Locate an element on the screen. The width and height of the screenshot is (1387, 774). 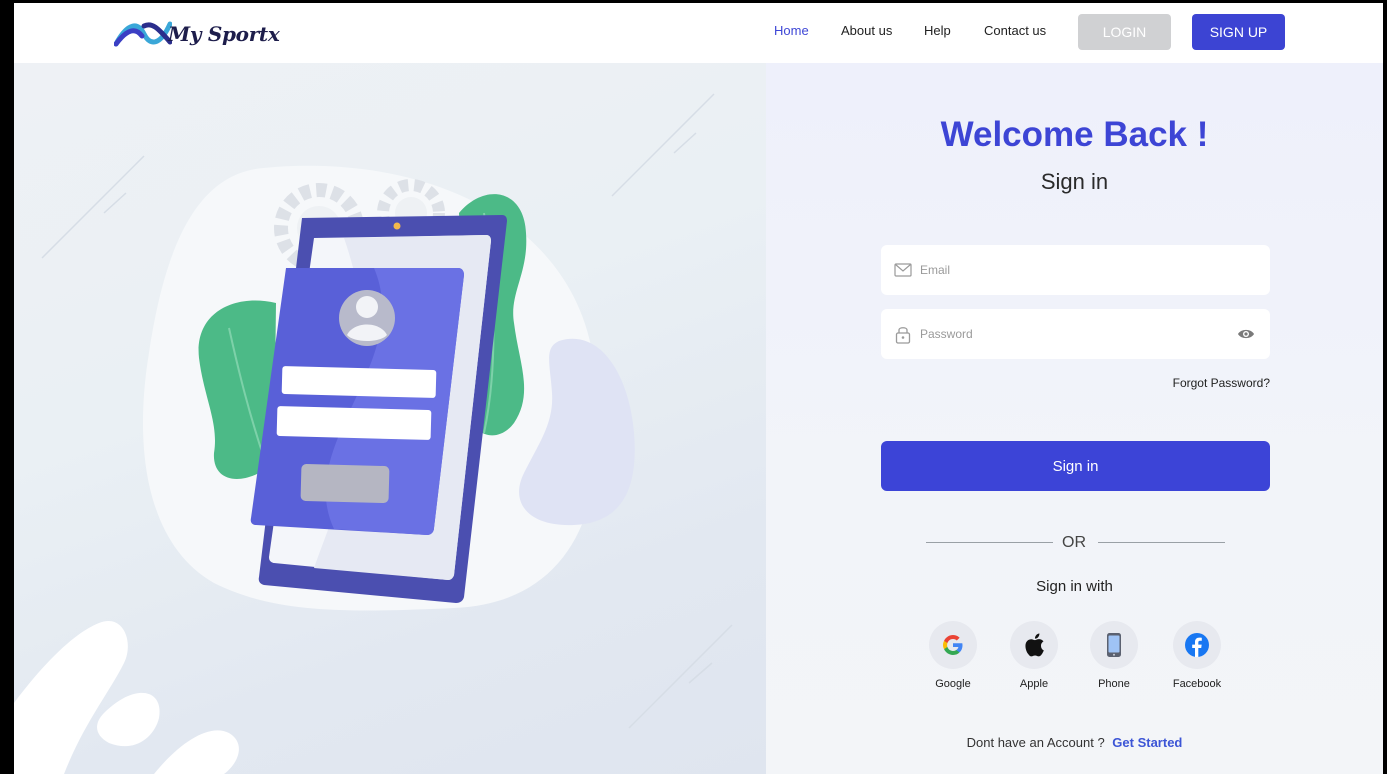
google-label: Google is located at coordinates (953, 684).